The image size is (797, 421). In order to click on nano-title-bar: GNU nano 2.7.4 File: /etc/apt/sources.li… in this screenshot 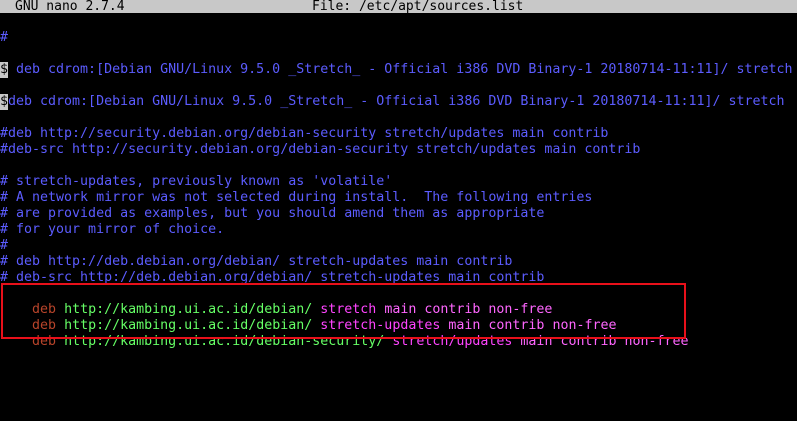, I will do `click(398, 6)`.